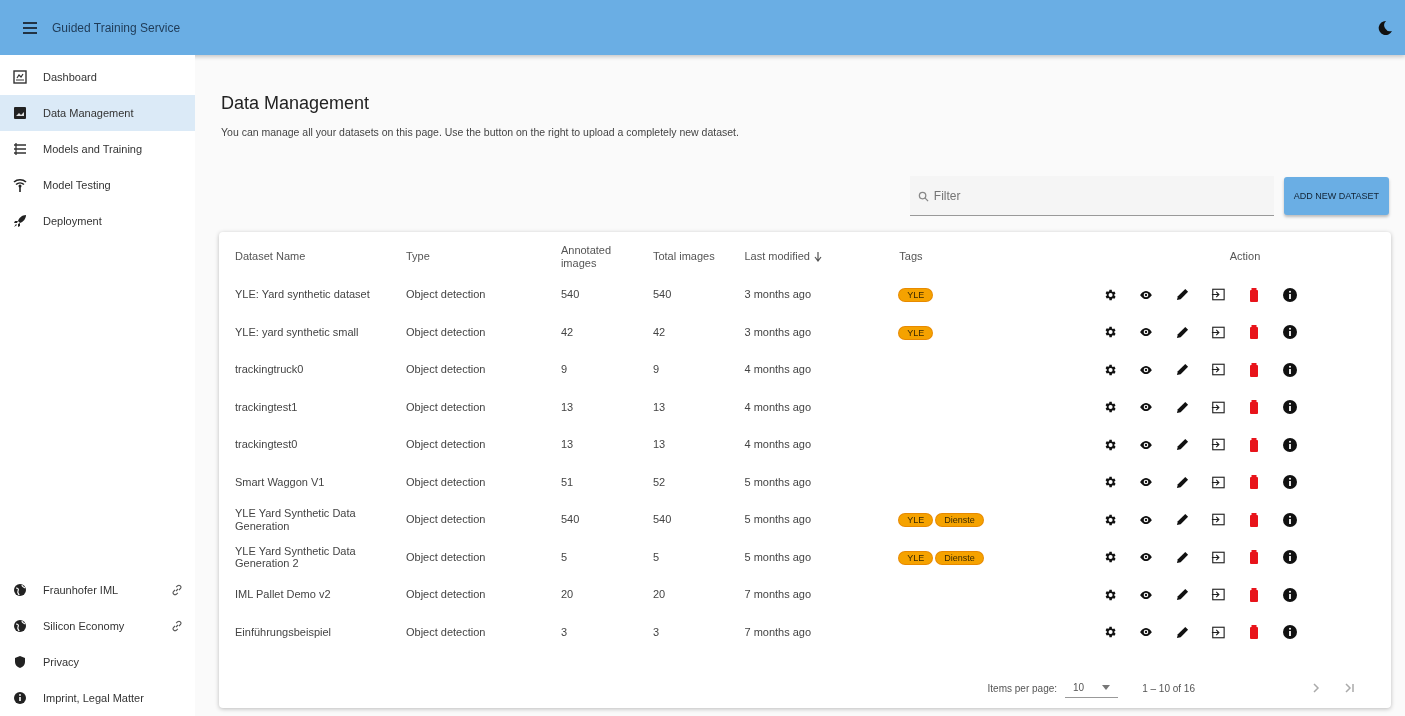 The width and height of the screenshot is (1405, 716). What do you see at coordinates (310, 256) in the screenshot?
I see `column-header: Dataset Name` at bounding box center [310, 256].